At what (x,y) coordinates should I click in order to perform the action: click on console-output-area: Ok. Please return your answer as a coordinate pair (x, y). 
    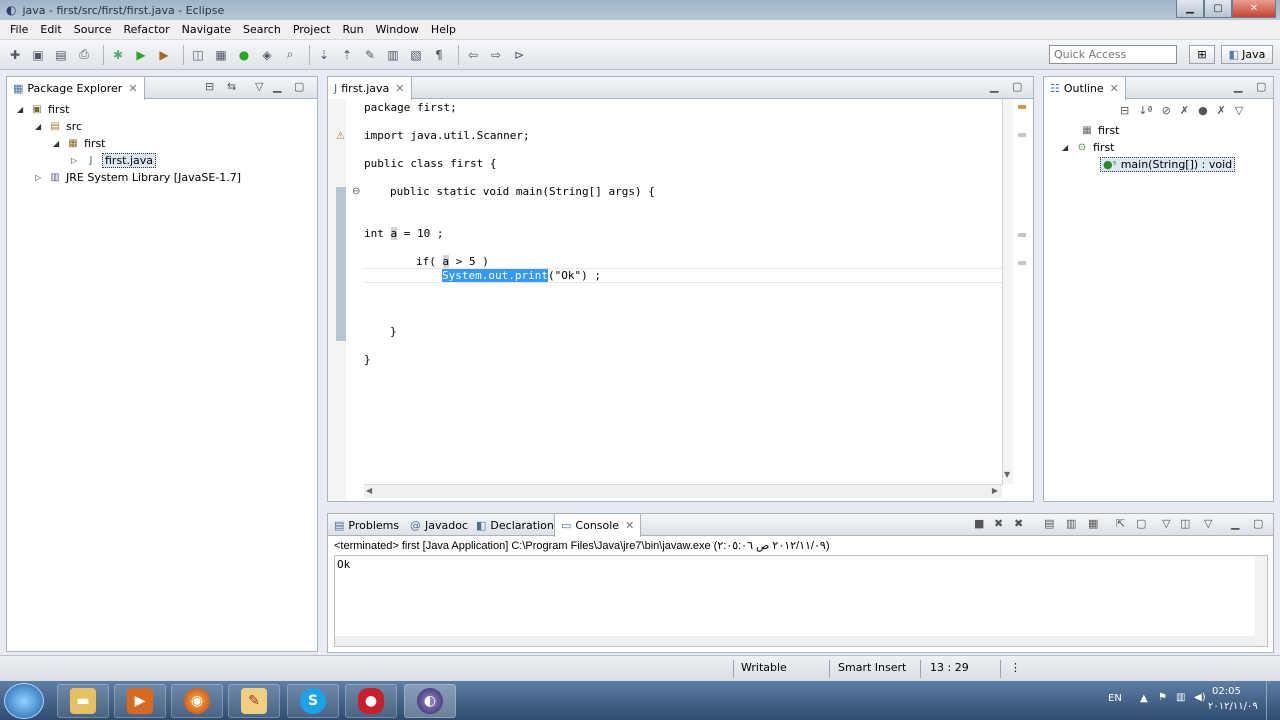
    Looking at the image, I should click on (801, 601).